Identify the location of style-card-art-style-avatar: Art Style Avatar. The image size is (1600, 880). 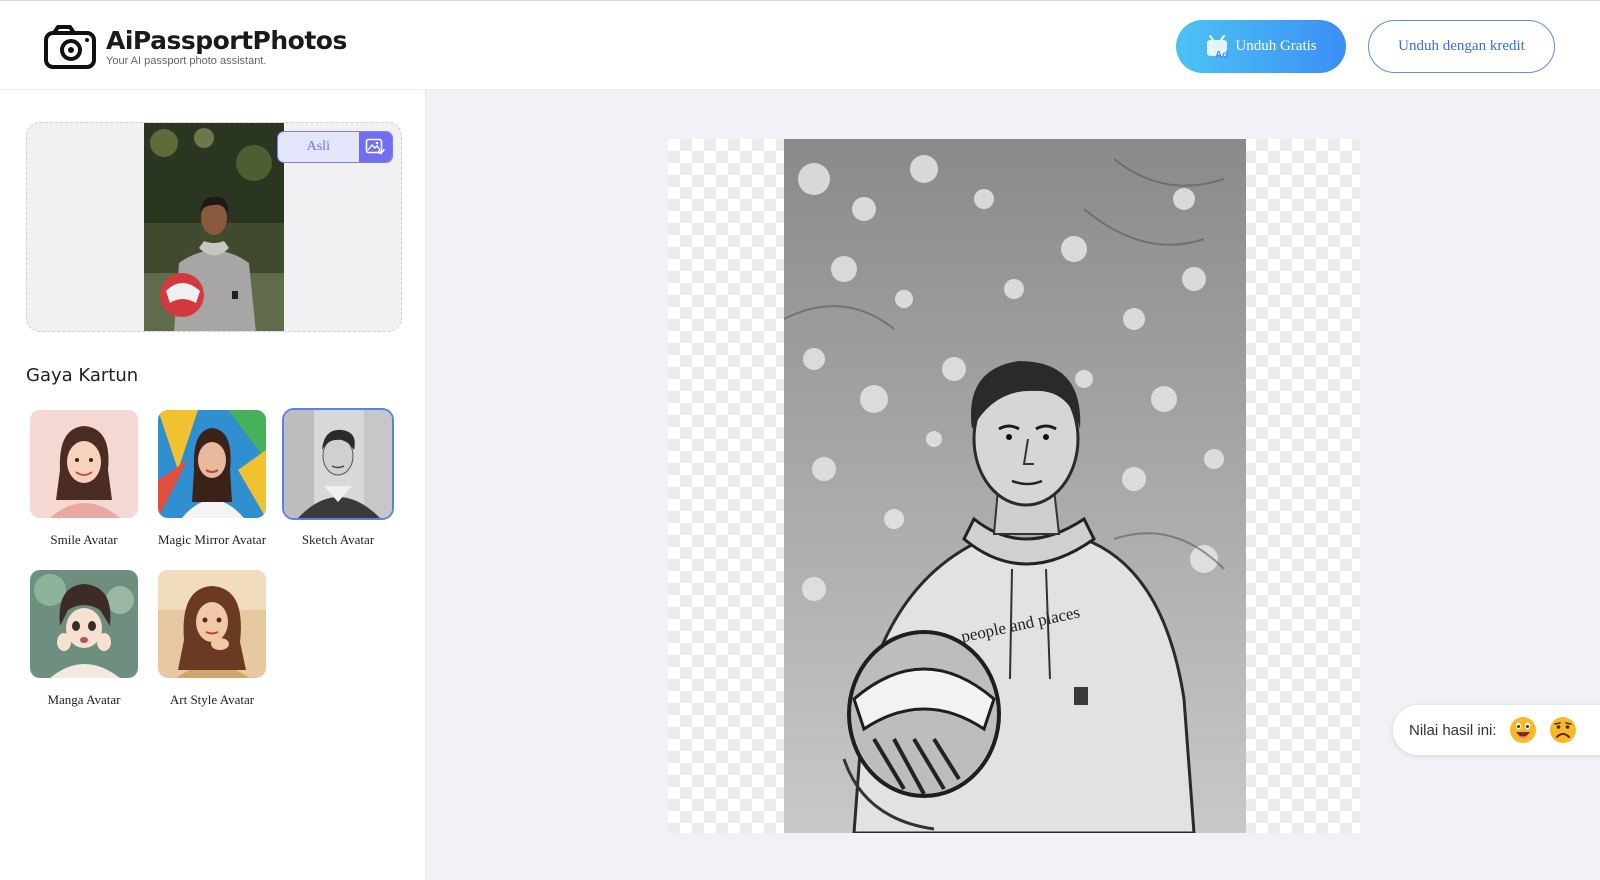
(212, 638).